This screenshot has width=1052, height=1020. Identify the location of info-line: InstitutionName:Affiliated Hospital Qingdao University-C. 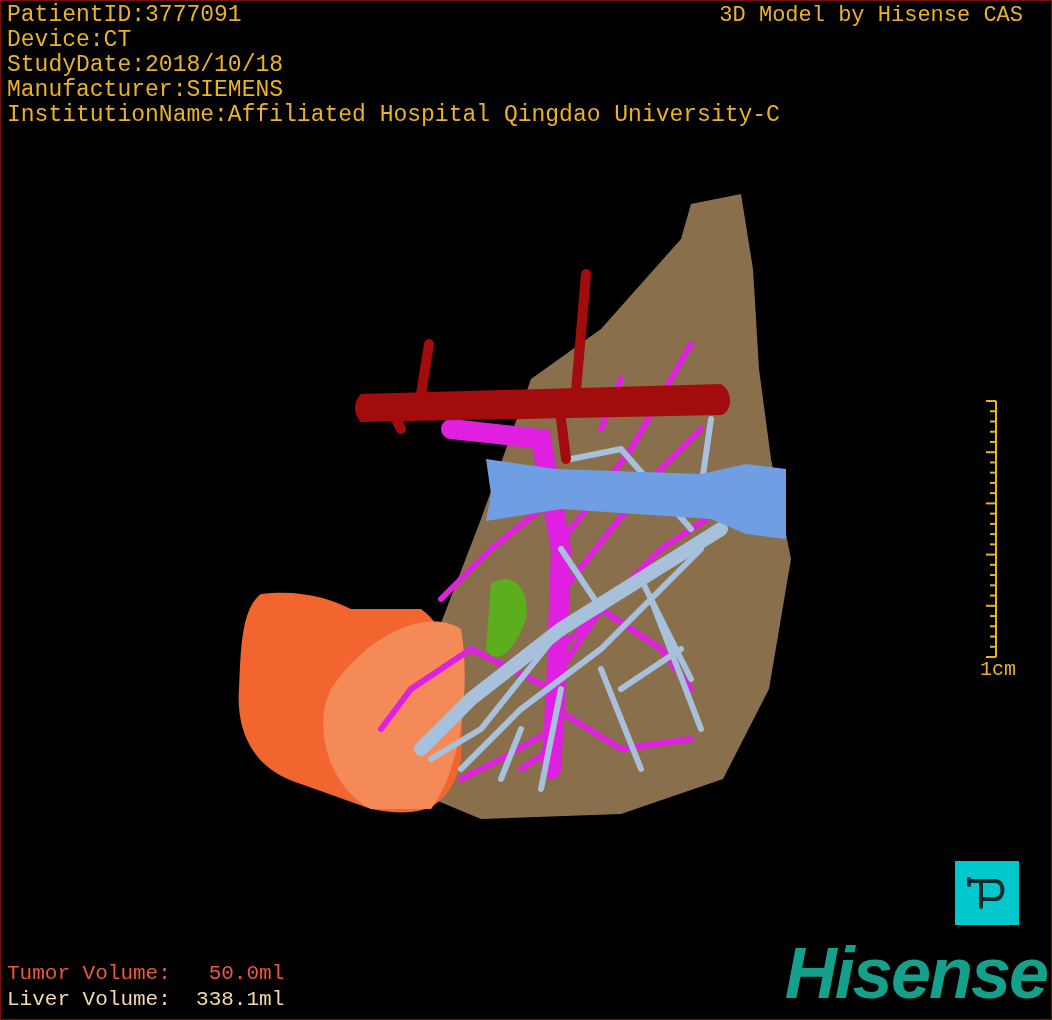
(393, 115).